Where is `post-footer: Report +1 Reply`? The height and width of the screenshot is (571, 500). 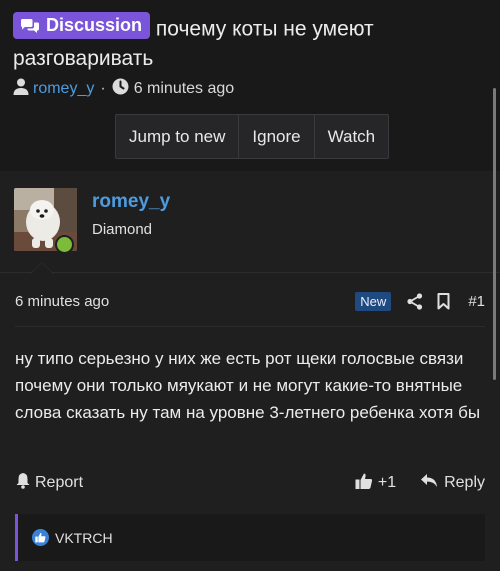 post-footer: Report +1 Reply is located at coordinates (250, 483).